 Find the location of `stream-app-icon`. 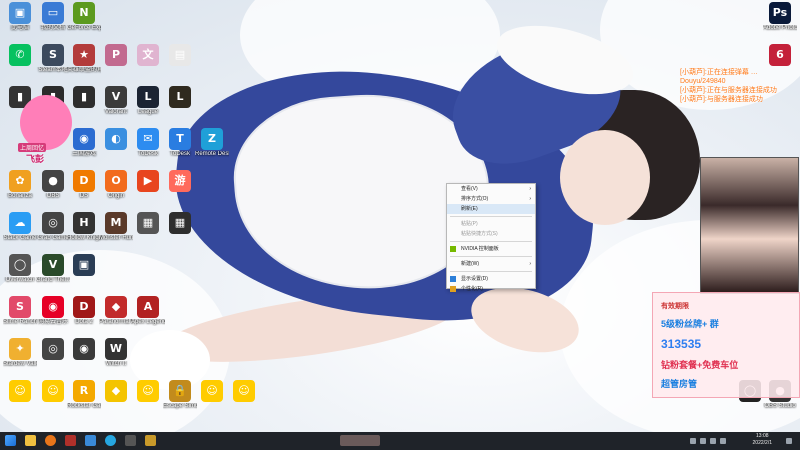

stream-app-icon is located at coordinates (360, 440).